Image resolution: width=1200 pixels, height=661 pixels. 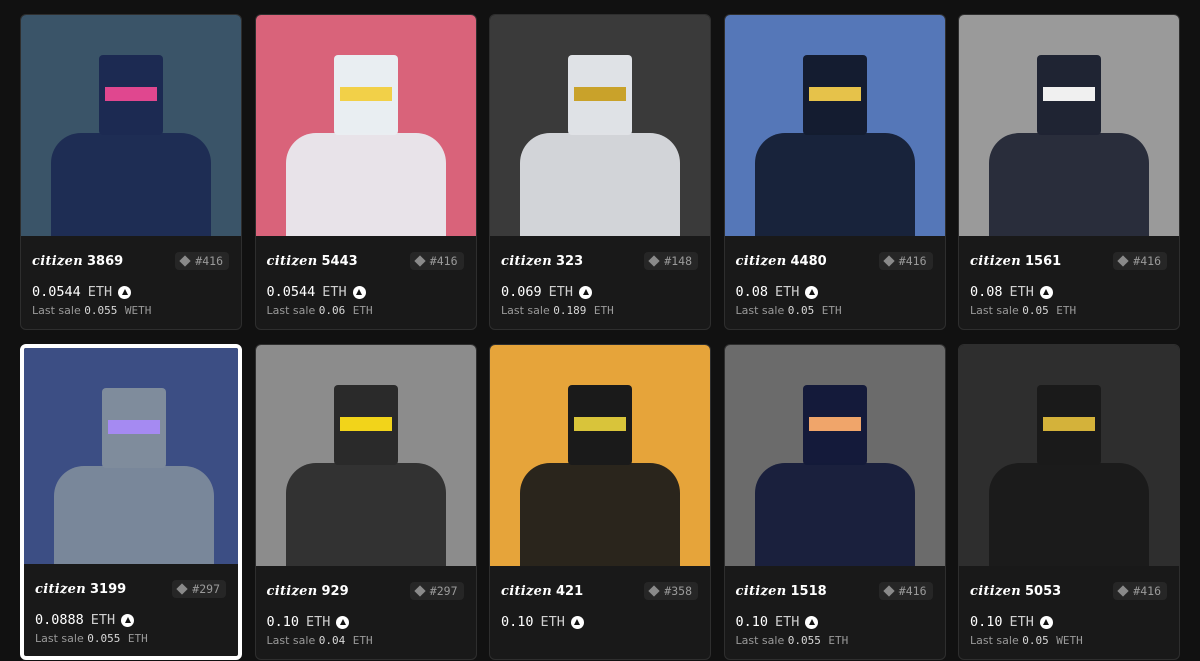 I want to click on nft-name: citizen 3869, so click(x=77, y=261).